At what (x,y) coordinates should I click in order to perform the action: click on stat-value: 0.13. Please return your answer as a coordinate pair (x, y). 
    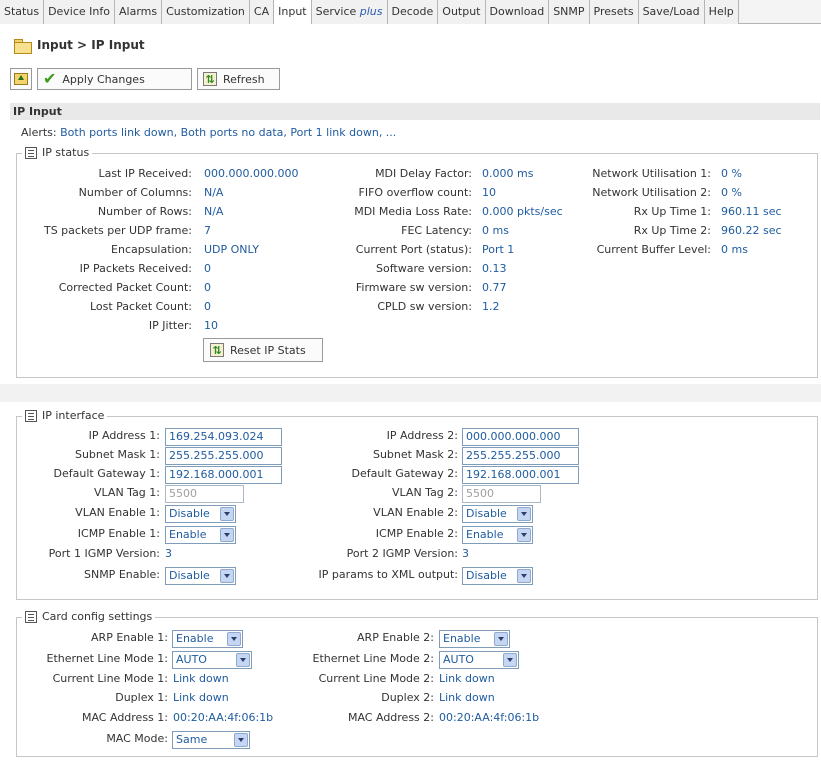
    Looking at the image, I should click on (494, 268).